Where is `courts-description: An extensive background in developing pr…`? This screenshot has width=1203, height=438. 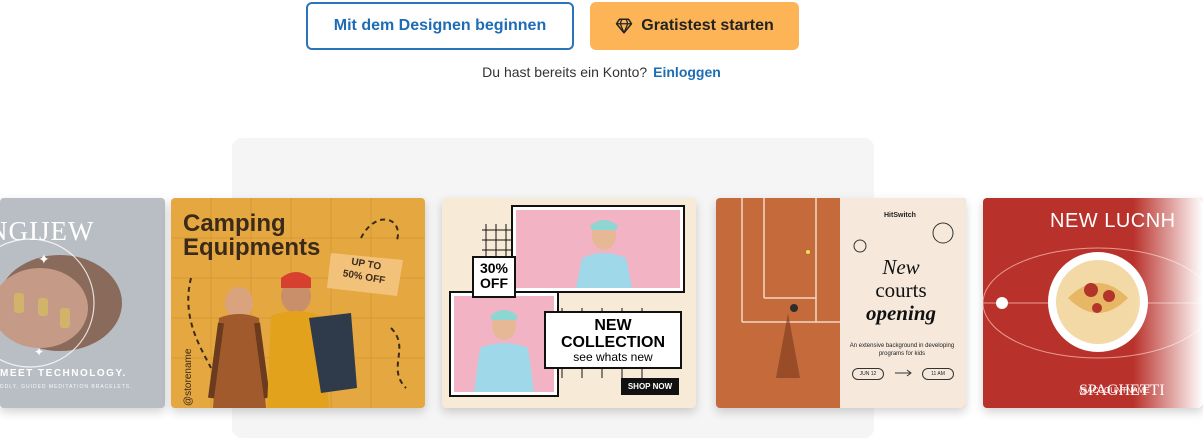
courts-description: An extensive background in developing pr… is located at coordinates (902, 350).